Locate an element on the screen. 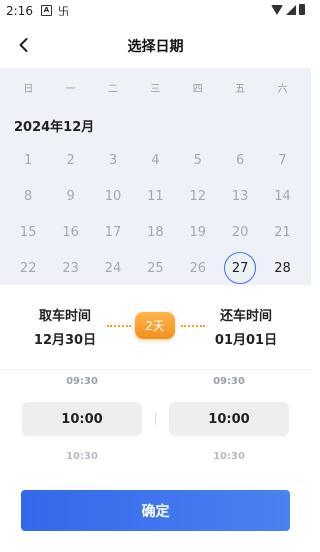  calendar-day: 13 is located at coordinates (240, 196).